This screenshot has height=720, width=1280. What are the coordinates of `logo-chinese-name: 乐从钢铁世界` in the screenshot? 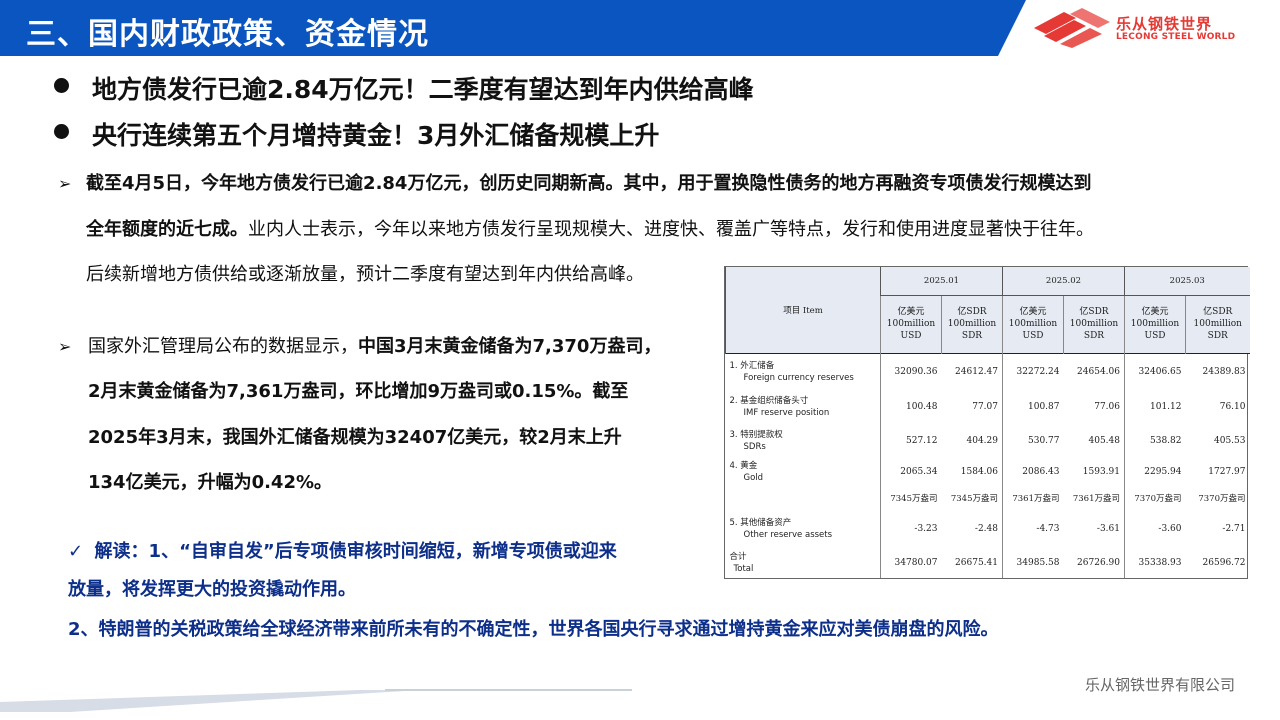 It's located at (1164, 24).